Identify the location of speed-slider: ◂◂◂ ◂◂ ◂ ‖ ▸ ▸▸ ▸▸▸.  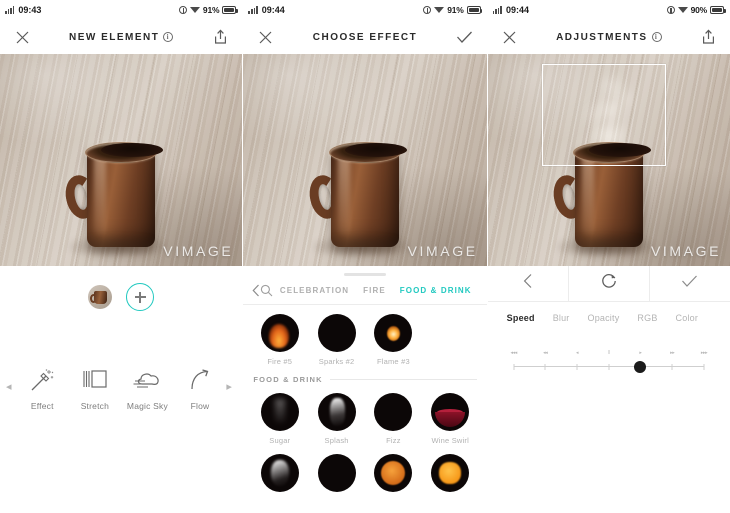
(609, 370).